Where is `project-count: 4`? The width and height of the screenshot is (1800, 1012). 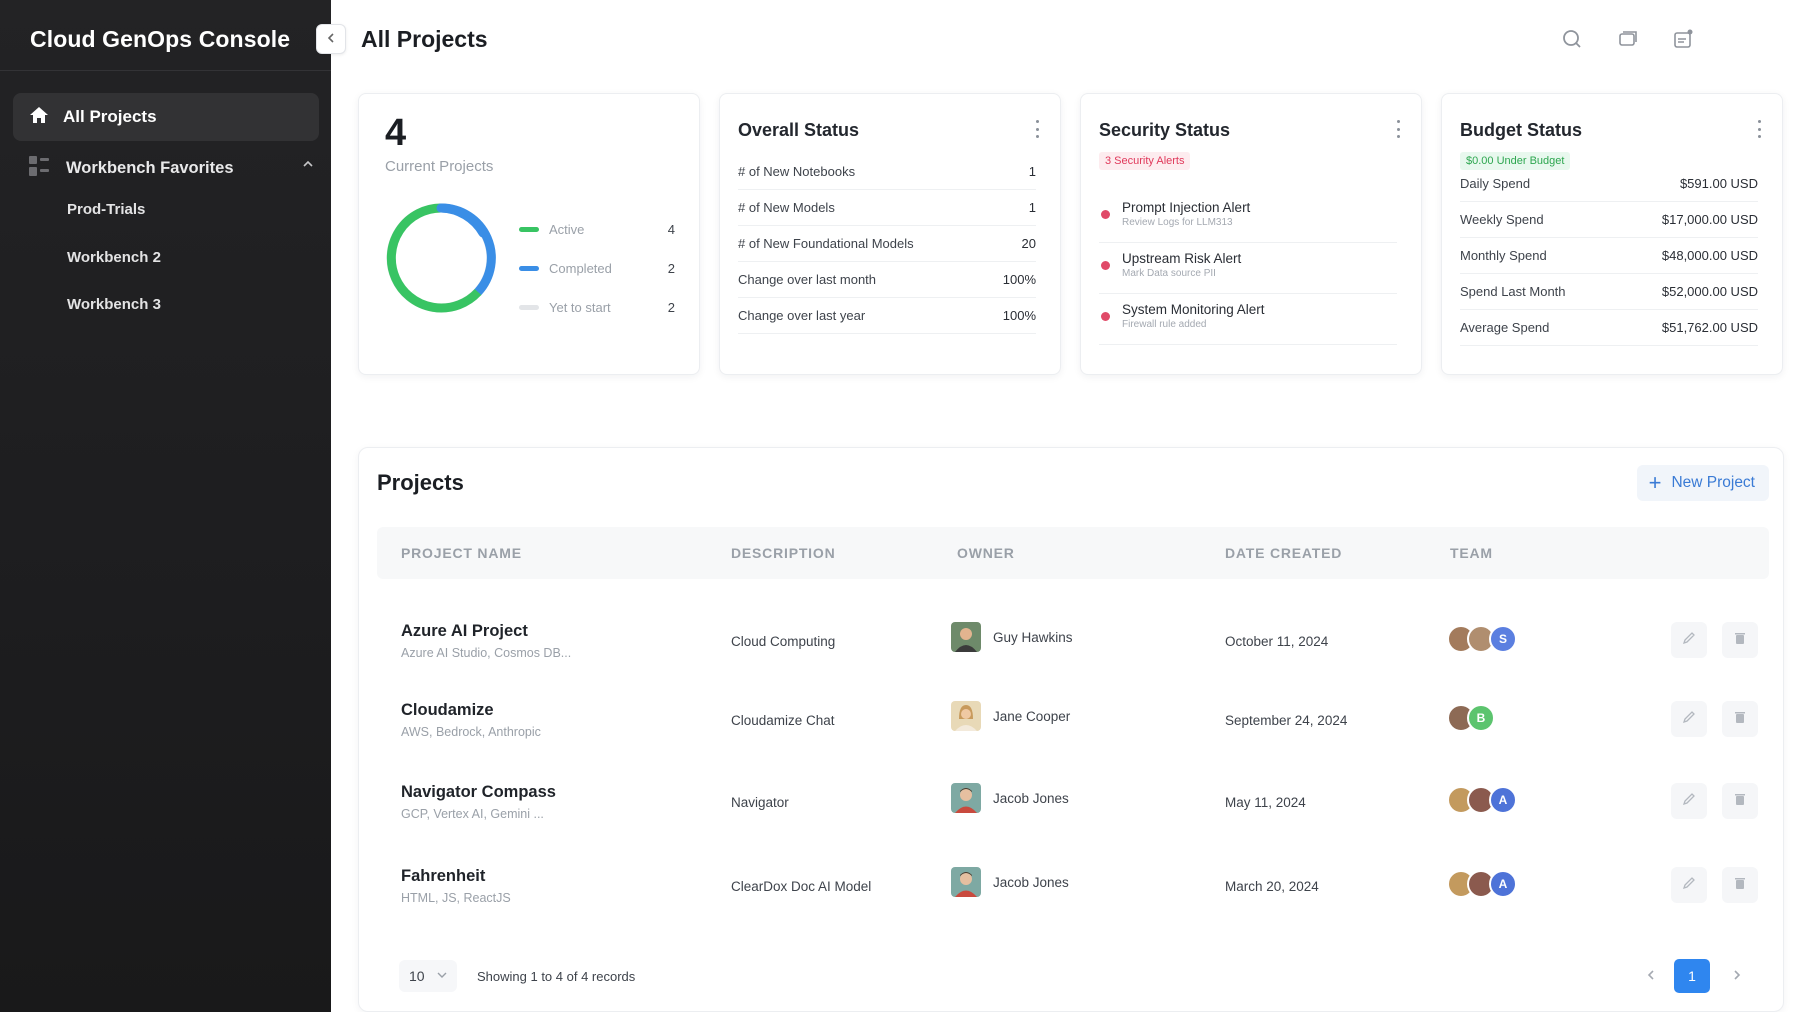 project-count: 4 is located at coordinates (396, 133).